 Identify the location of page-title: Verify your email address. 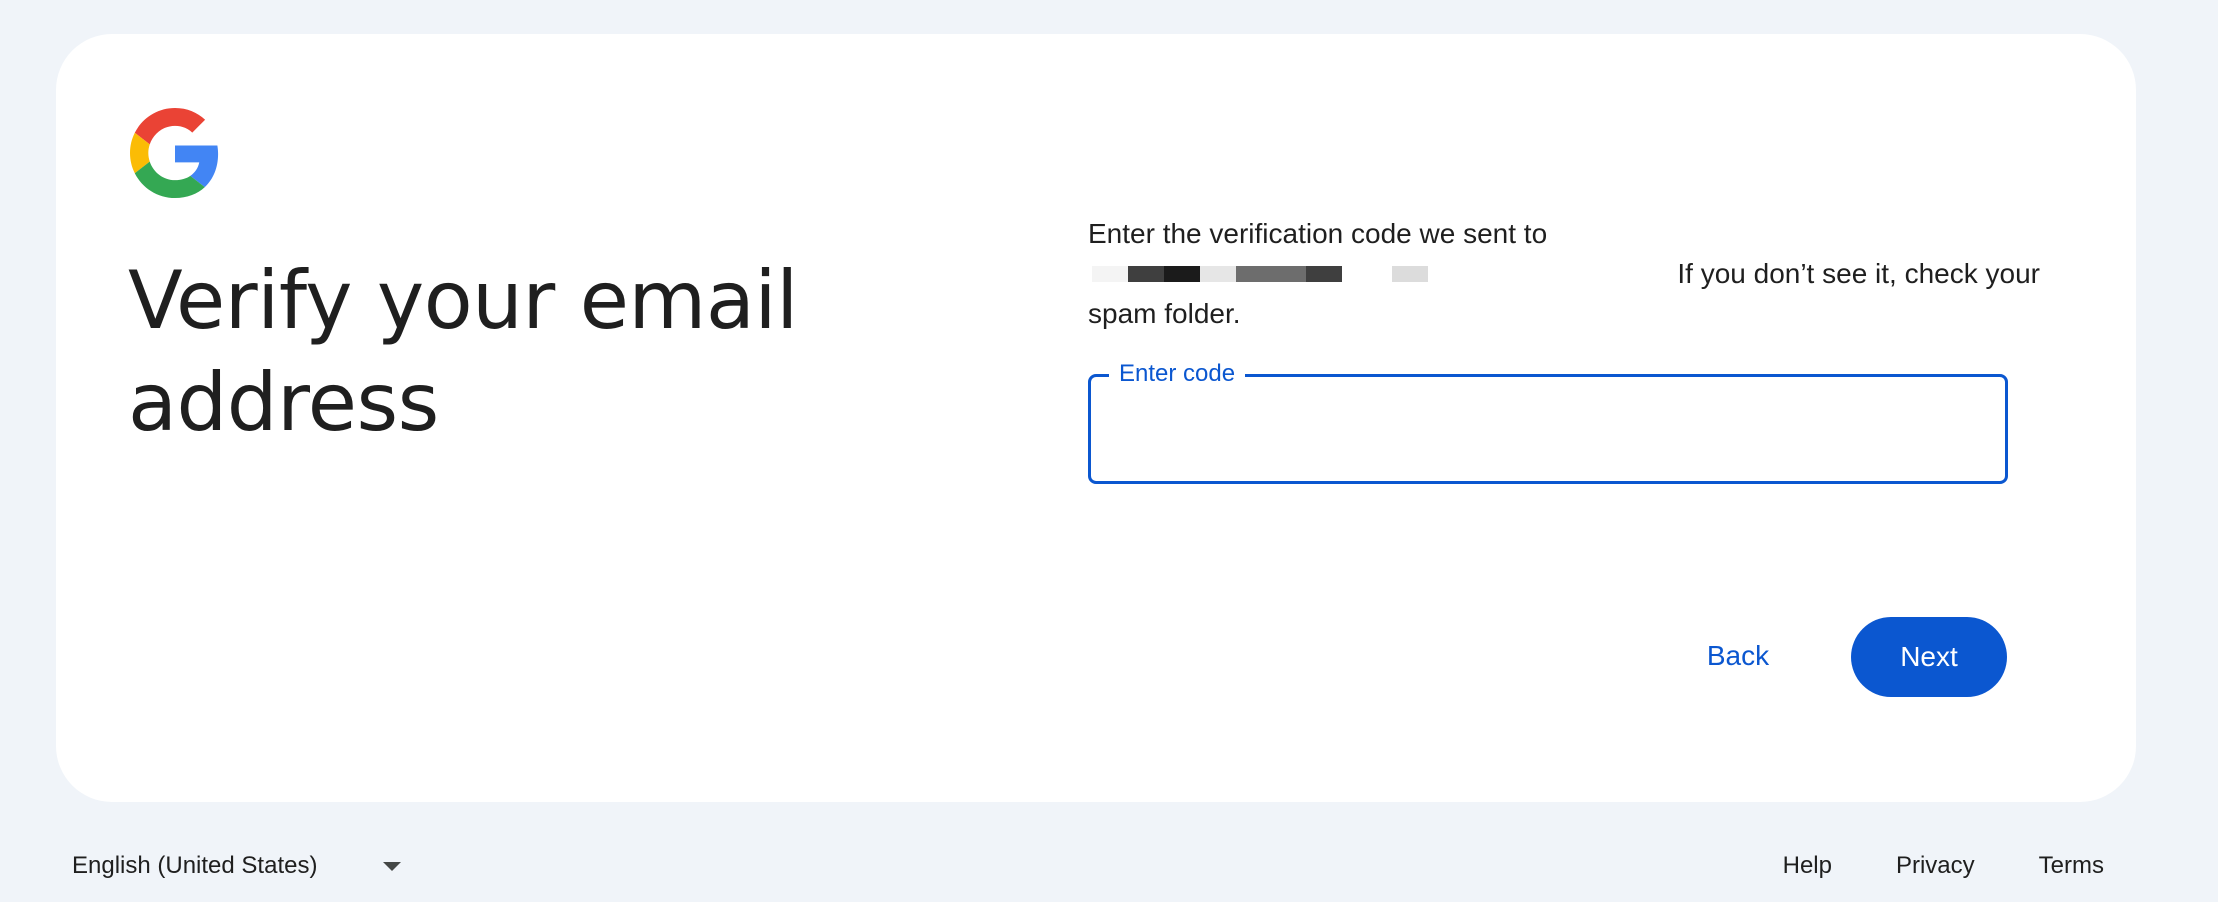
(463, 351).